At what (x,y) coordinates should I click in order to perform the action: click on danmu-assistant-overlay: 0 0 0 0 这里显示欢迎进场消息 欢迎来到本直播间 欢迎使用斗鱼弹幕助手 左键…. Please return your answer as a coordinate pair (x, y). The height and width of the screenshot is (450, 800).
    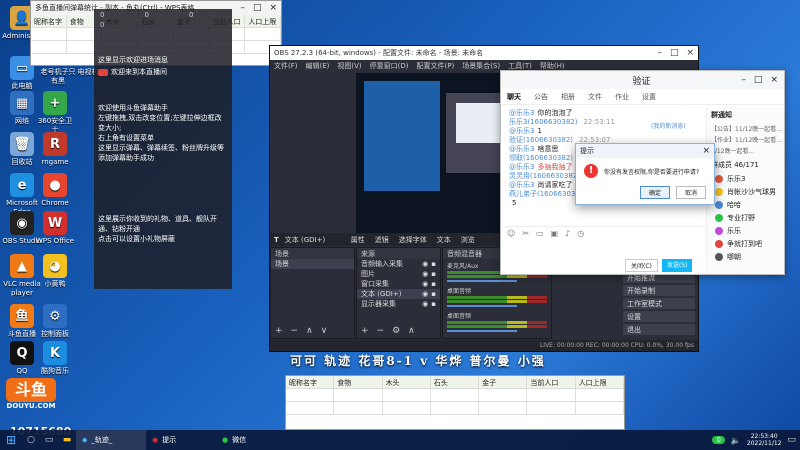
    Looking at the image, I should click on (163, 149).